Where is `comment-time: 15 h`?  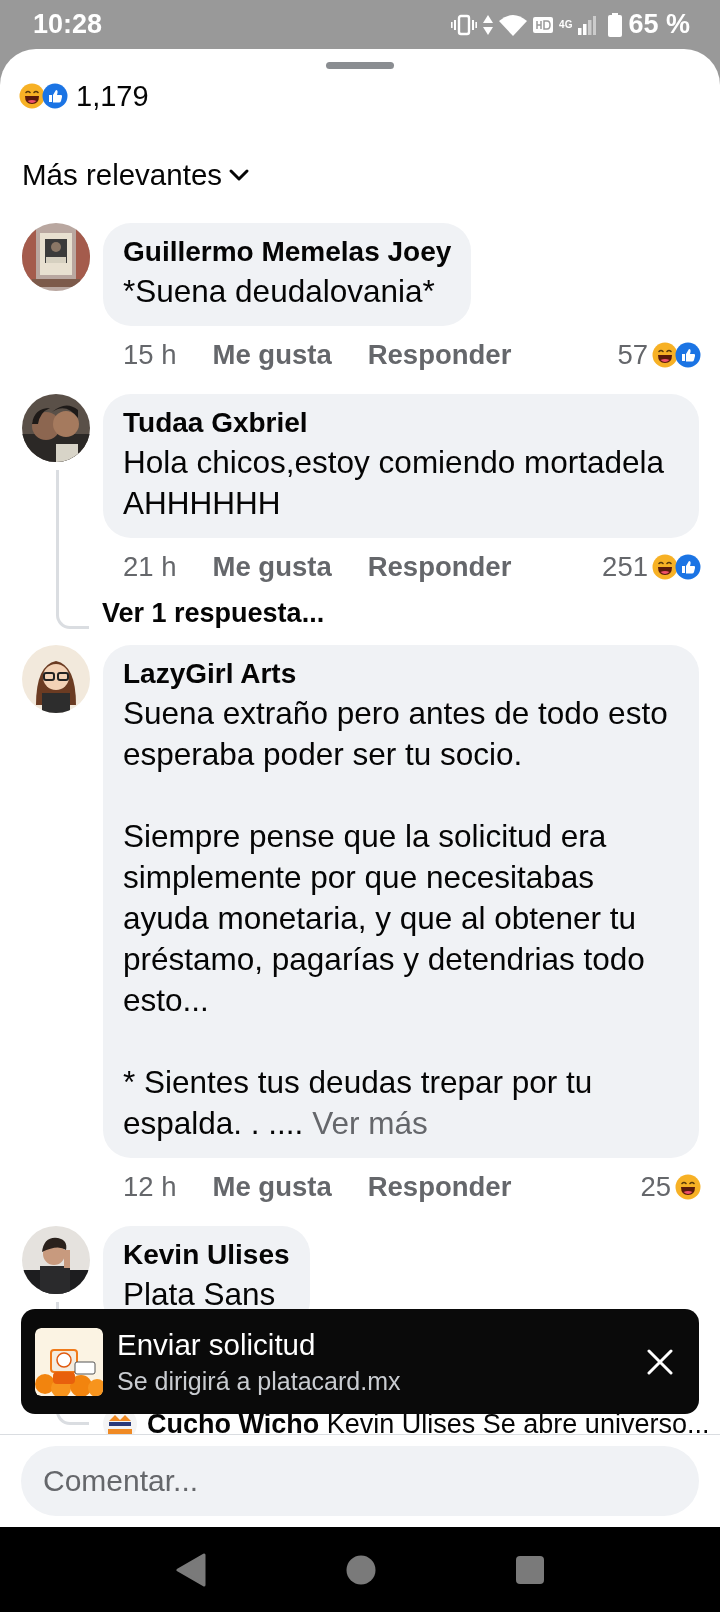
comment-time: 15 h is located at coordinates (150, 355).